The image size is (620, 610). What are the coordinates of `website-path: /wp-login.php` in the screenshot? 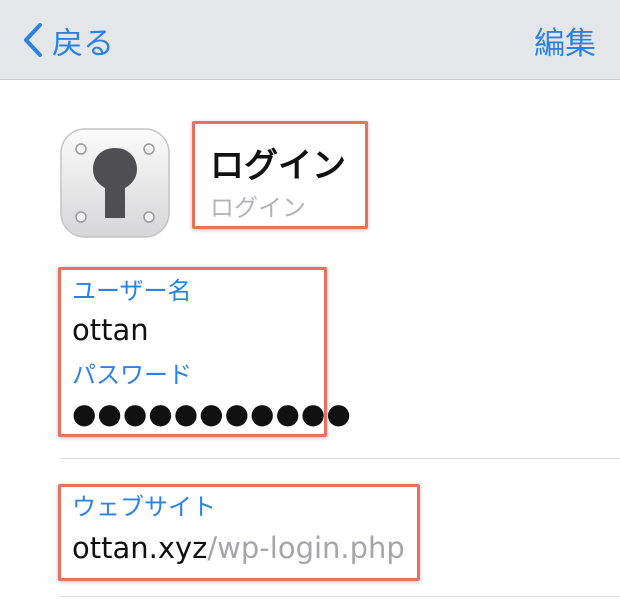 It's located at (306, 548).